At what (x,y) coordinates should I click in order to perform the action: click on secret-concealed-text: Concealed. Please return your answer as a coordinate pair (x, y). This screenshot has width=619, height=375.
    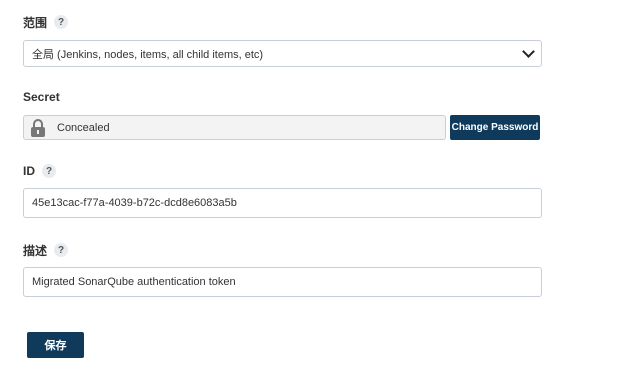
    Looking at the image, I should click on (83, 127).